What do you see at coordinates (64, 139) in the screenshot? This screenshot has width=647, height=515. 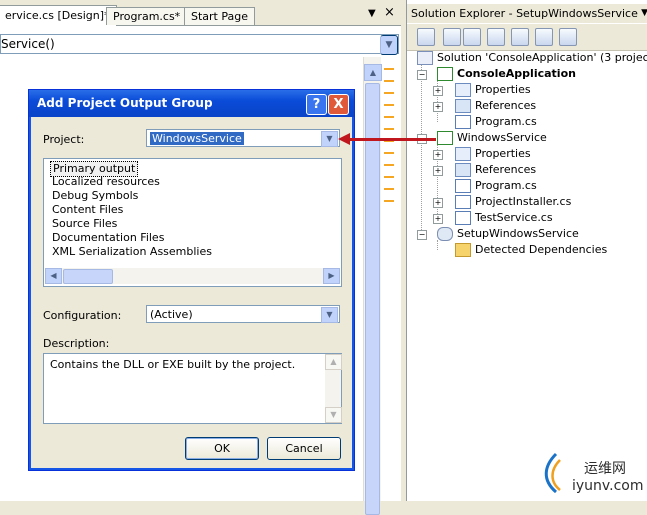 I see `project-label: Project:` at bounding box center [64, 139].